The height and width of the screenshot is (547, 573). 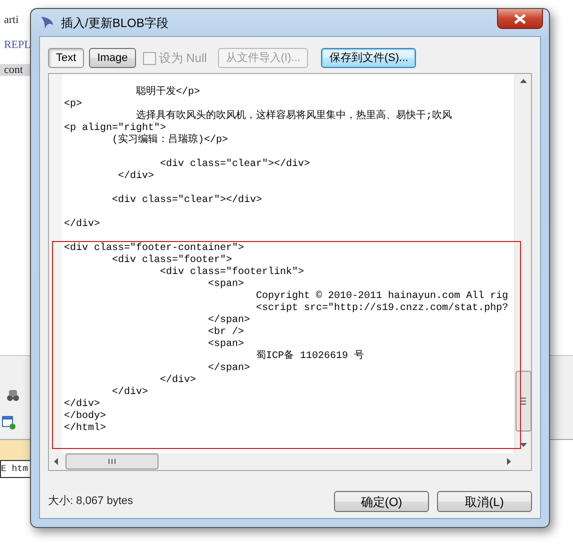 I want to click on dialog-button: 确定(O), so click(x=381, y=501).